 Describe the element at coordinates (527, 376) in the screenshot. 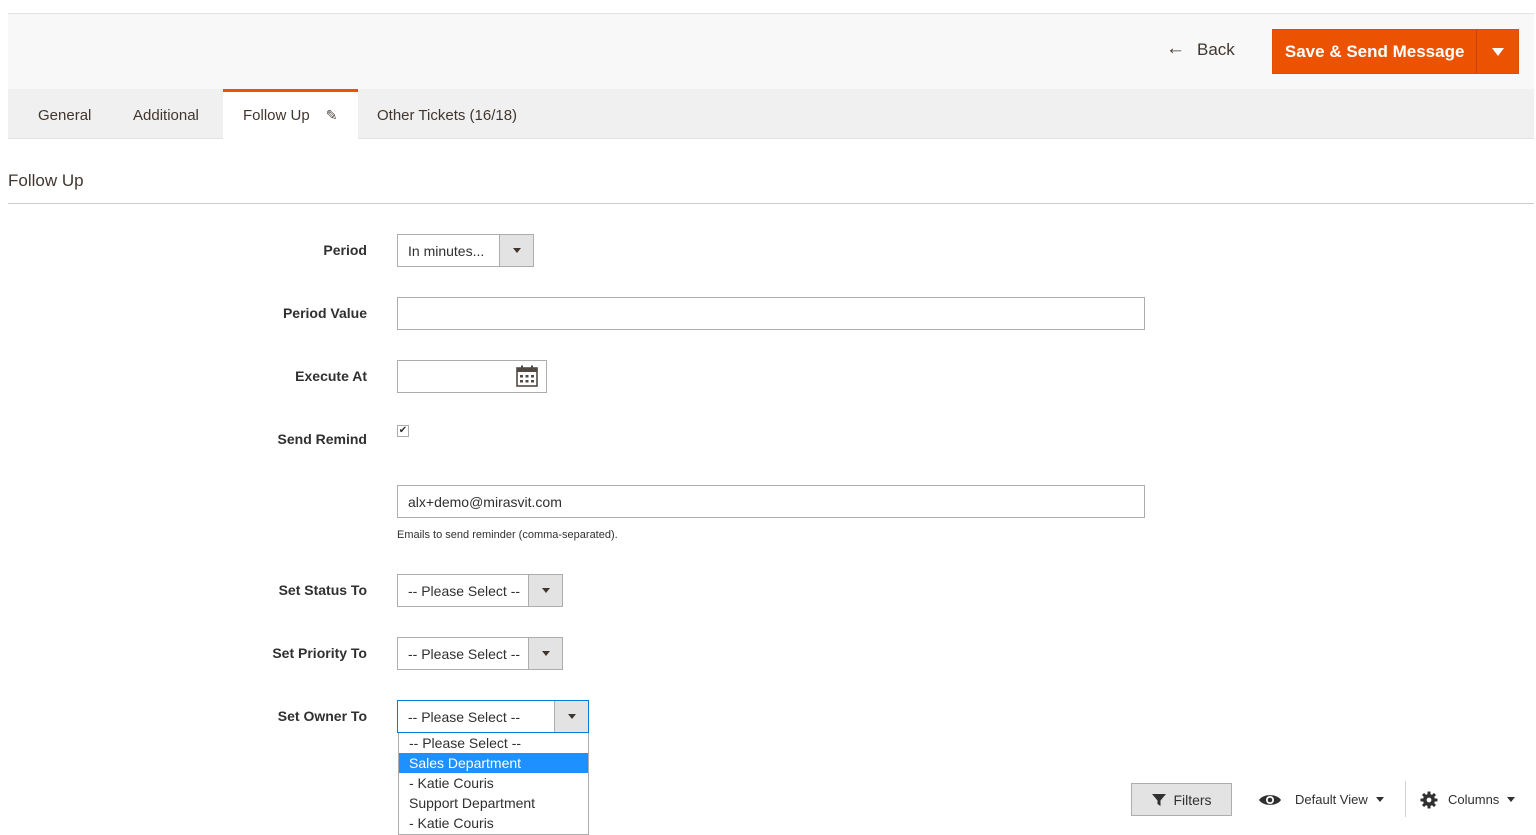

I see `calendar-icon` at that location.